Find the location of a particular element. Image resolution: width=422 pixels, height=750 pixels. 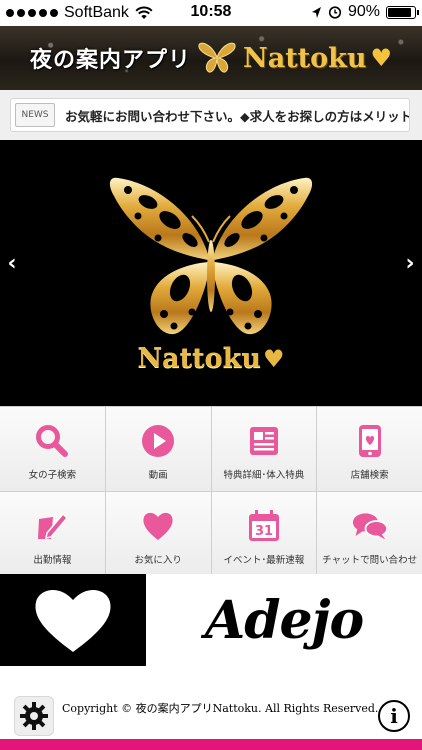

app-title-jp: 夜の案内アプリ is located at coordinates (111, 60).